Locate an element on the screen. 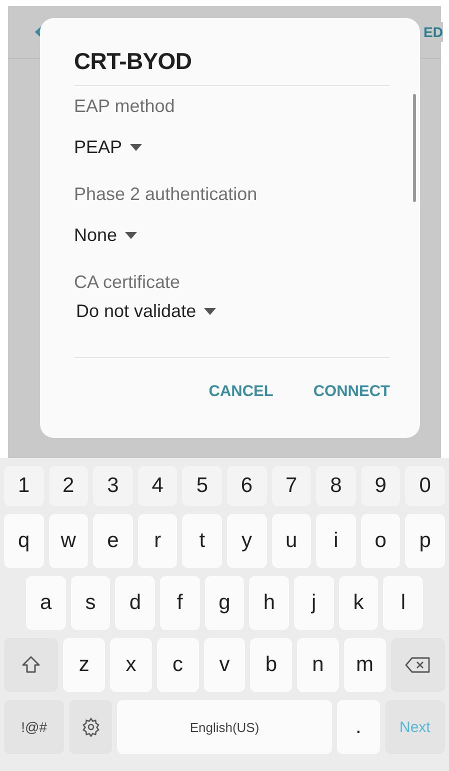 Image resolution: width=449 pixels, height=771 pixels. field-label: Phase 2 authentication is located at coordinates (166, 194).